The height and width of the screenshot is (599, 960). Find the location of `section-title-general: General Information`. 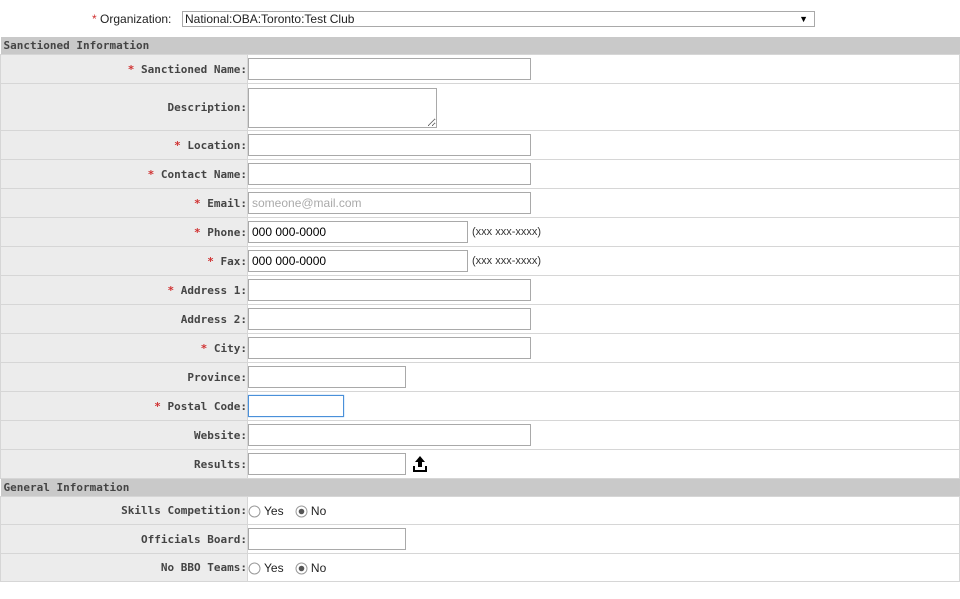

section-title-general: General Information is located at coordinates (480, 487).